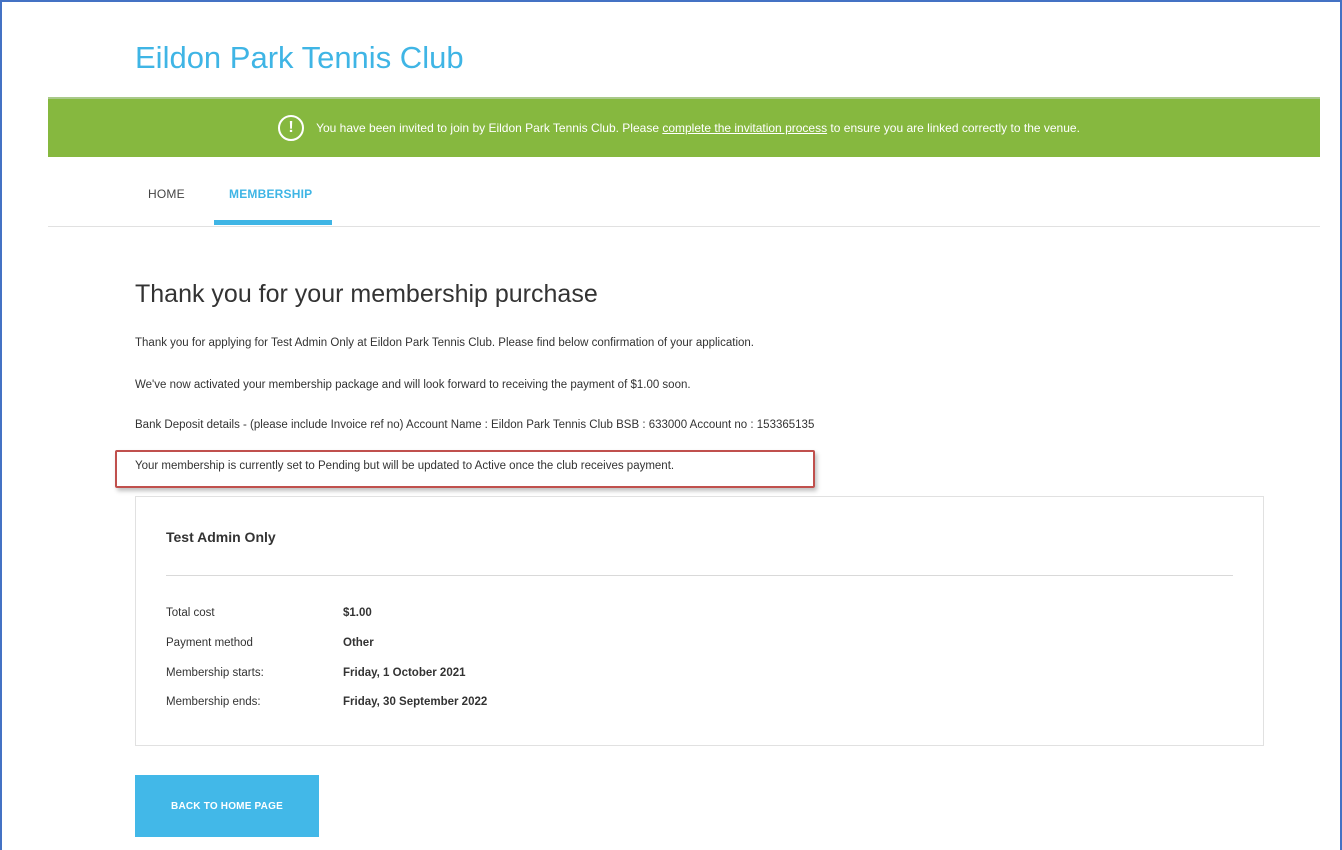 The width and height of the screenshot is (1342, 850). I want to click on active-tab-indicator, so click(273, 222).